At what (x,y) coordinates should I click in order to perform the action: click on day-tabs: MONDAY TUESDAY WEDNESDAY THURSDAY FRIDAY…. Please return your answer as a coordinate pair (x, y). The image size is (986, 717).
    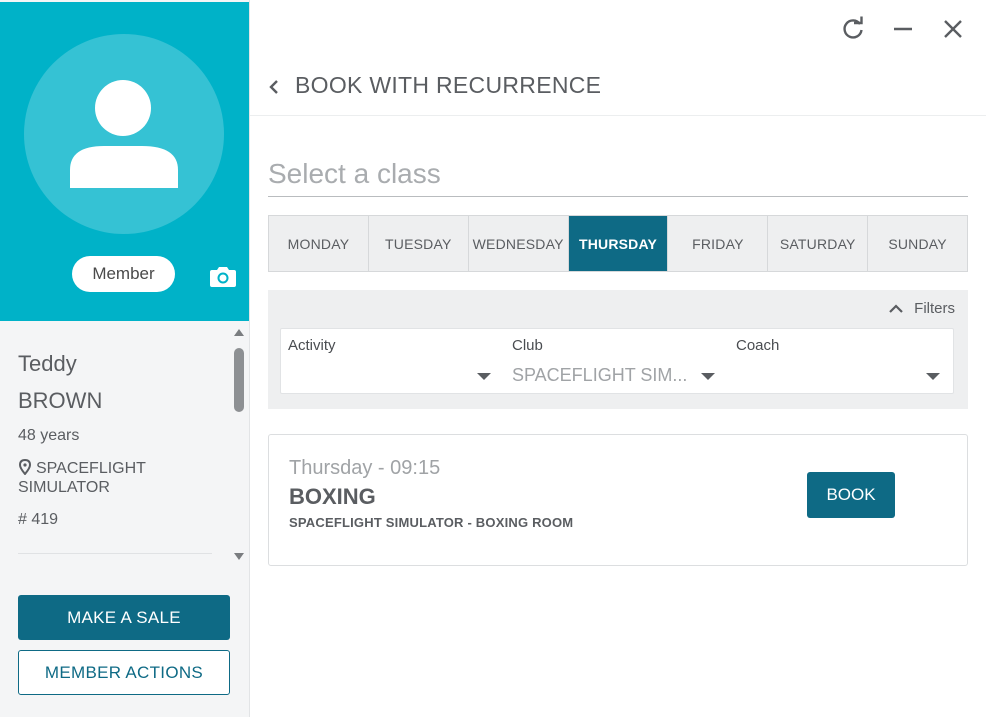
    Looking at the image, I should click on (618, 243).